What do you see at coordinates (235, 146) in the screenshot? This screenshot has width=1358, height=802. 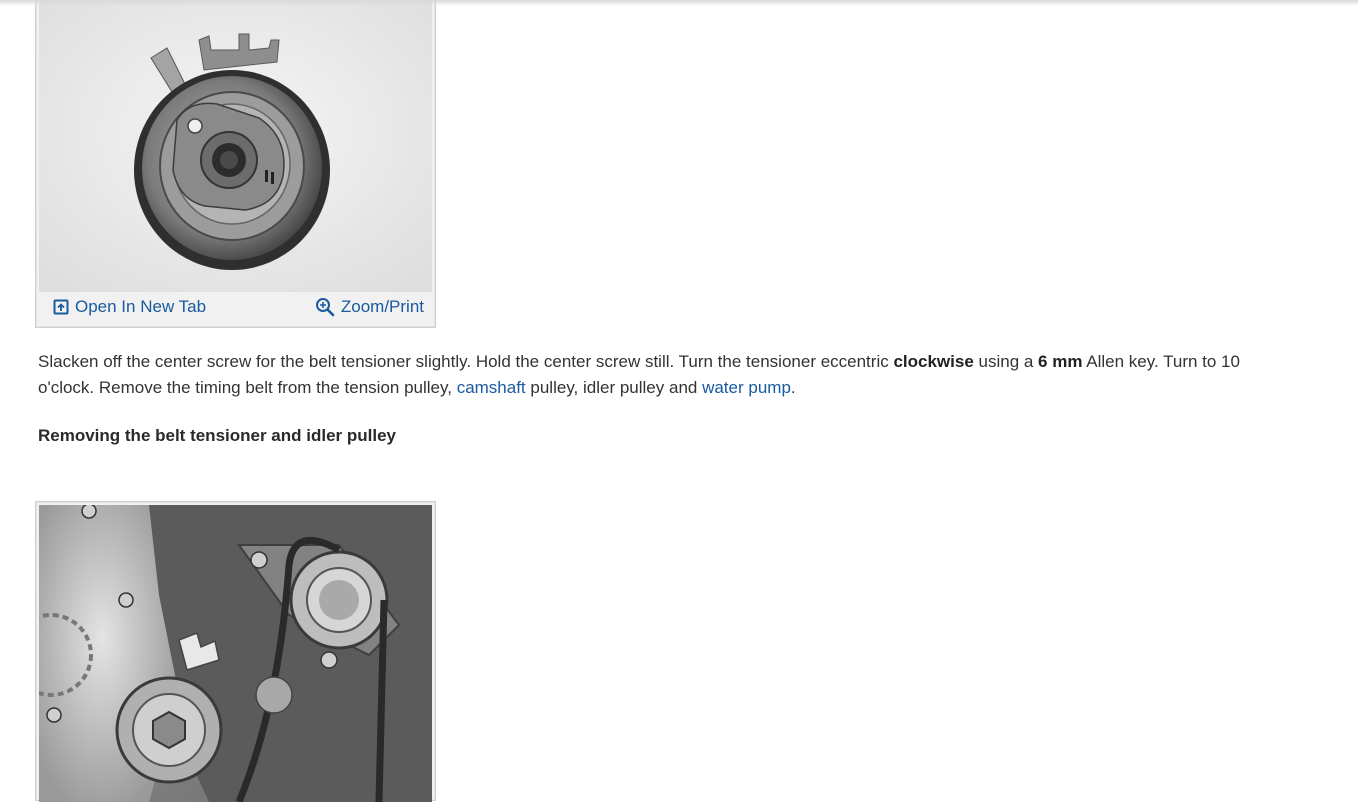 I see `belt-tensioner-image` at bounding box center [235, 146].